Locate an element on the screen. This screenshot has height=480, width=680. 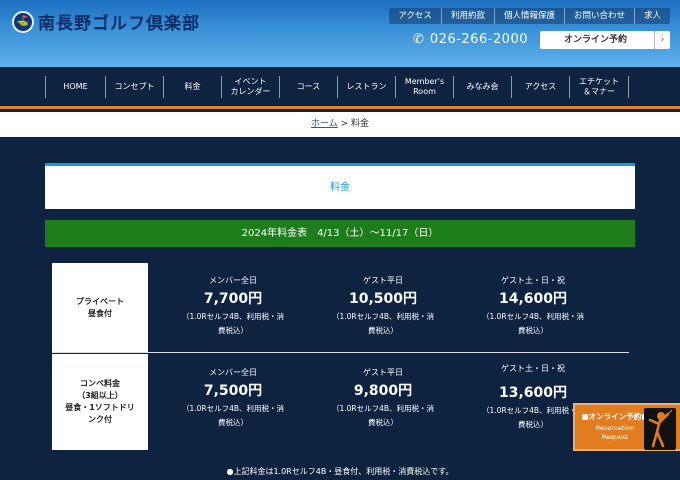
price-cell: ゲスト土・日・祝 14,600円 （1.0Rセルフ4B、利用税・消 費税込） is located at coordinates (533, 306).